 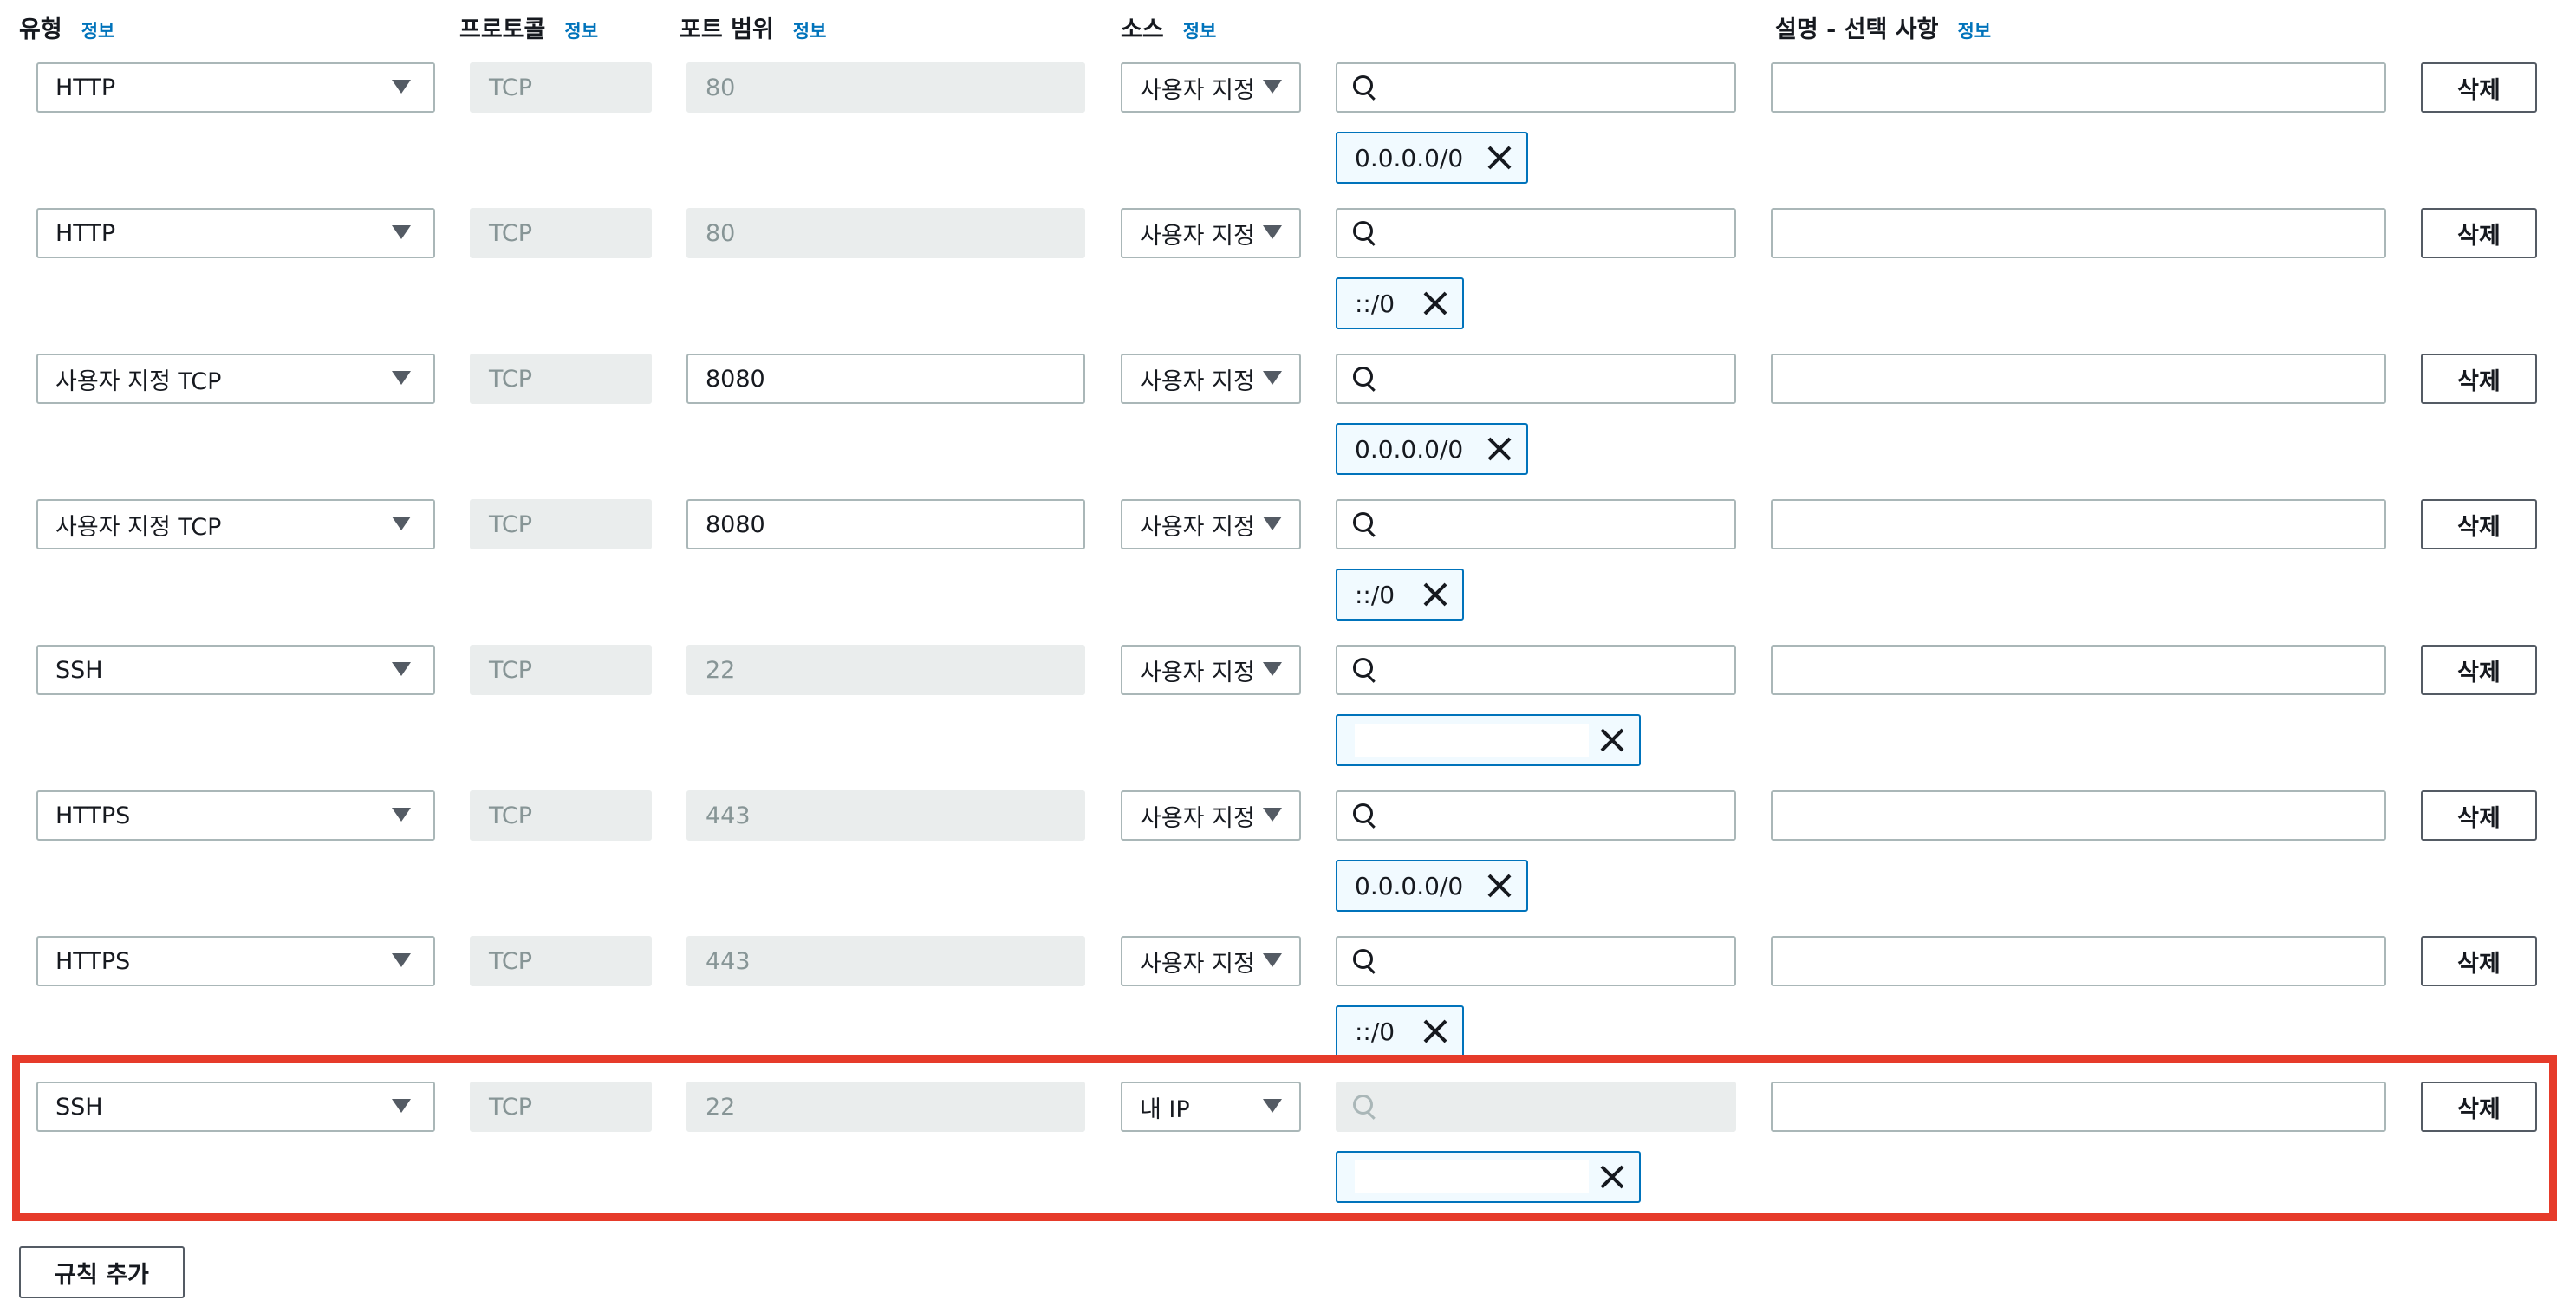 What do you see at coordinates (885, 815) in the screenshot?
I see `port-range-field: 443` at bounding box center [885, 815].